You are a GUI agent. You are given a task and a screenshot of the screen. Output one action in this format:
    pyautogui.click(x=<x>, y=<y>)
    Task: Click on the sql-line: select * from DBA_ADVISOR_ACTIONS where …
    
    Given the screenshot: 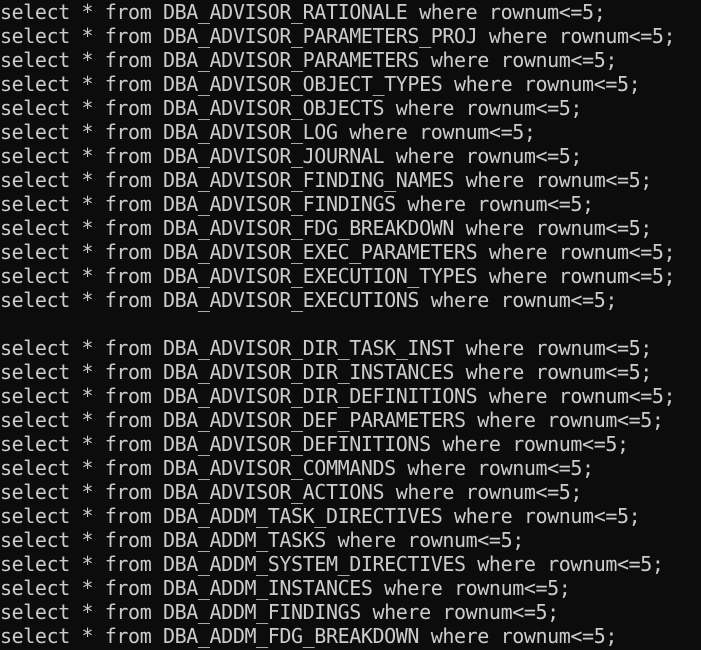 What is the action you would take?
    pyautogui.click(x=291, y=492)
    